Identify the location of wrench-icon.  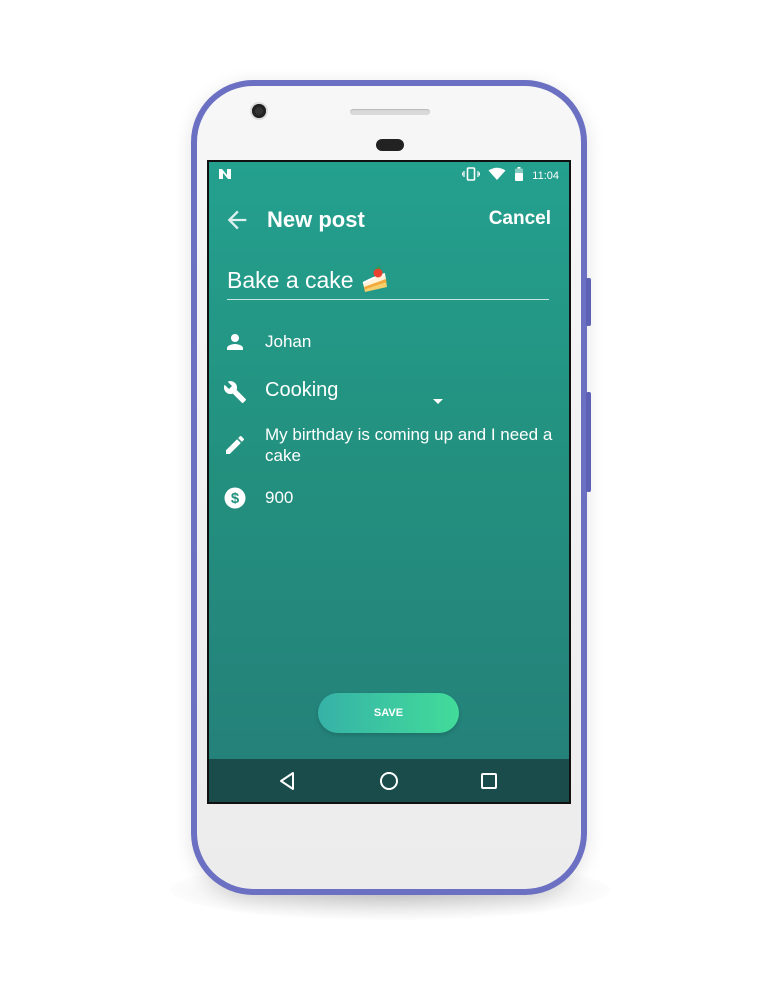
(235, 392).